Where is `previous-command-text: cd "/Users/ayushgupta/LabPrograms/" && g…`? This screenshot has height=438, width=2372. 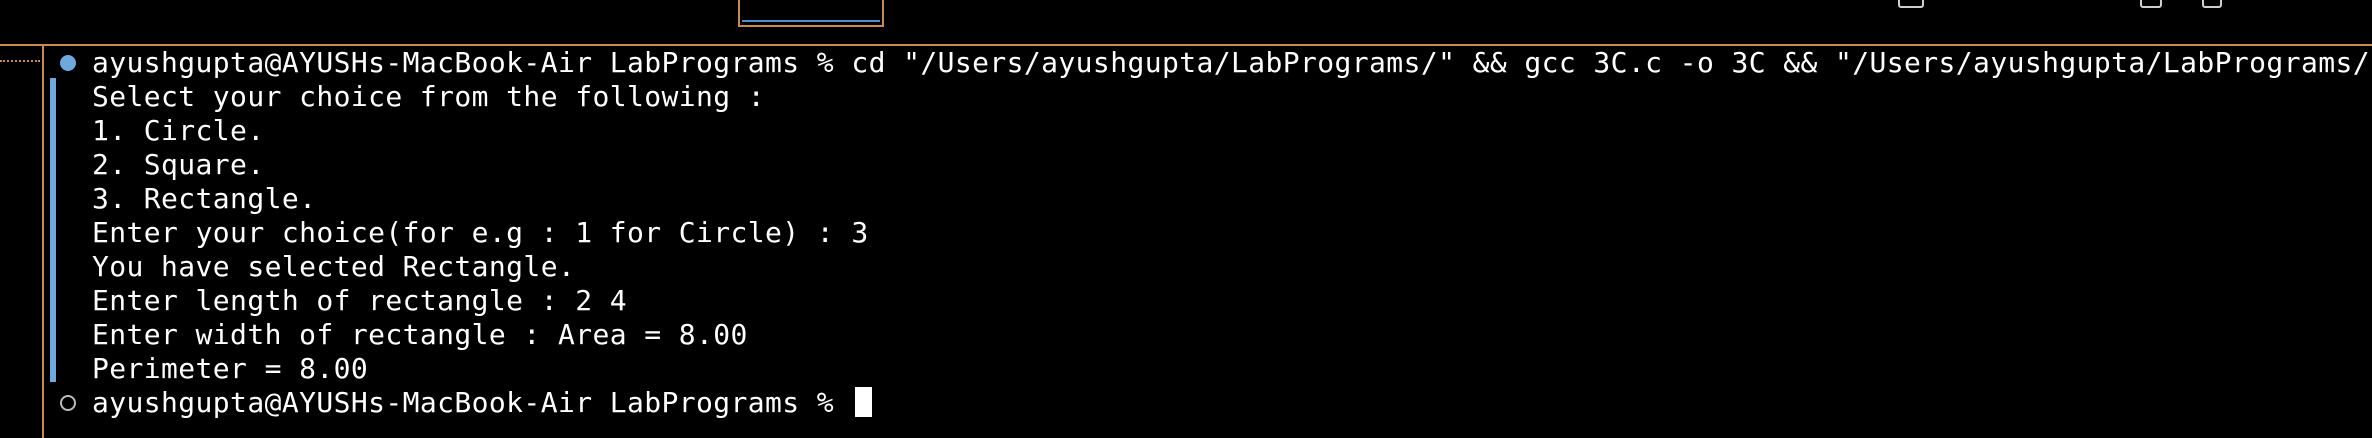 previous-command-text: cd "/Users/ayushgupta/LabPrograms/" && g… is located at coordinates (1611, 62).